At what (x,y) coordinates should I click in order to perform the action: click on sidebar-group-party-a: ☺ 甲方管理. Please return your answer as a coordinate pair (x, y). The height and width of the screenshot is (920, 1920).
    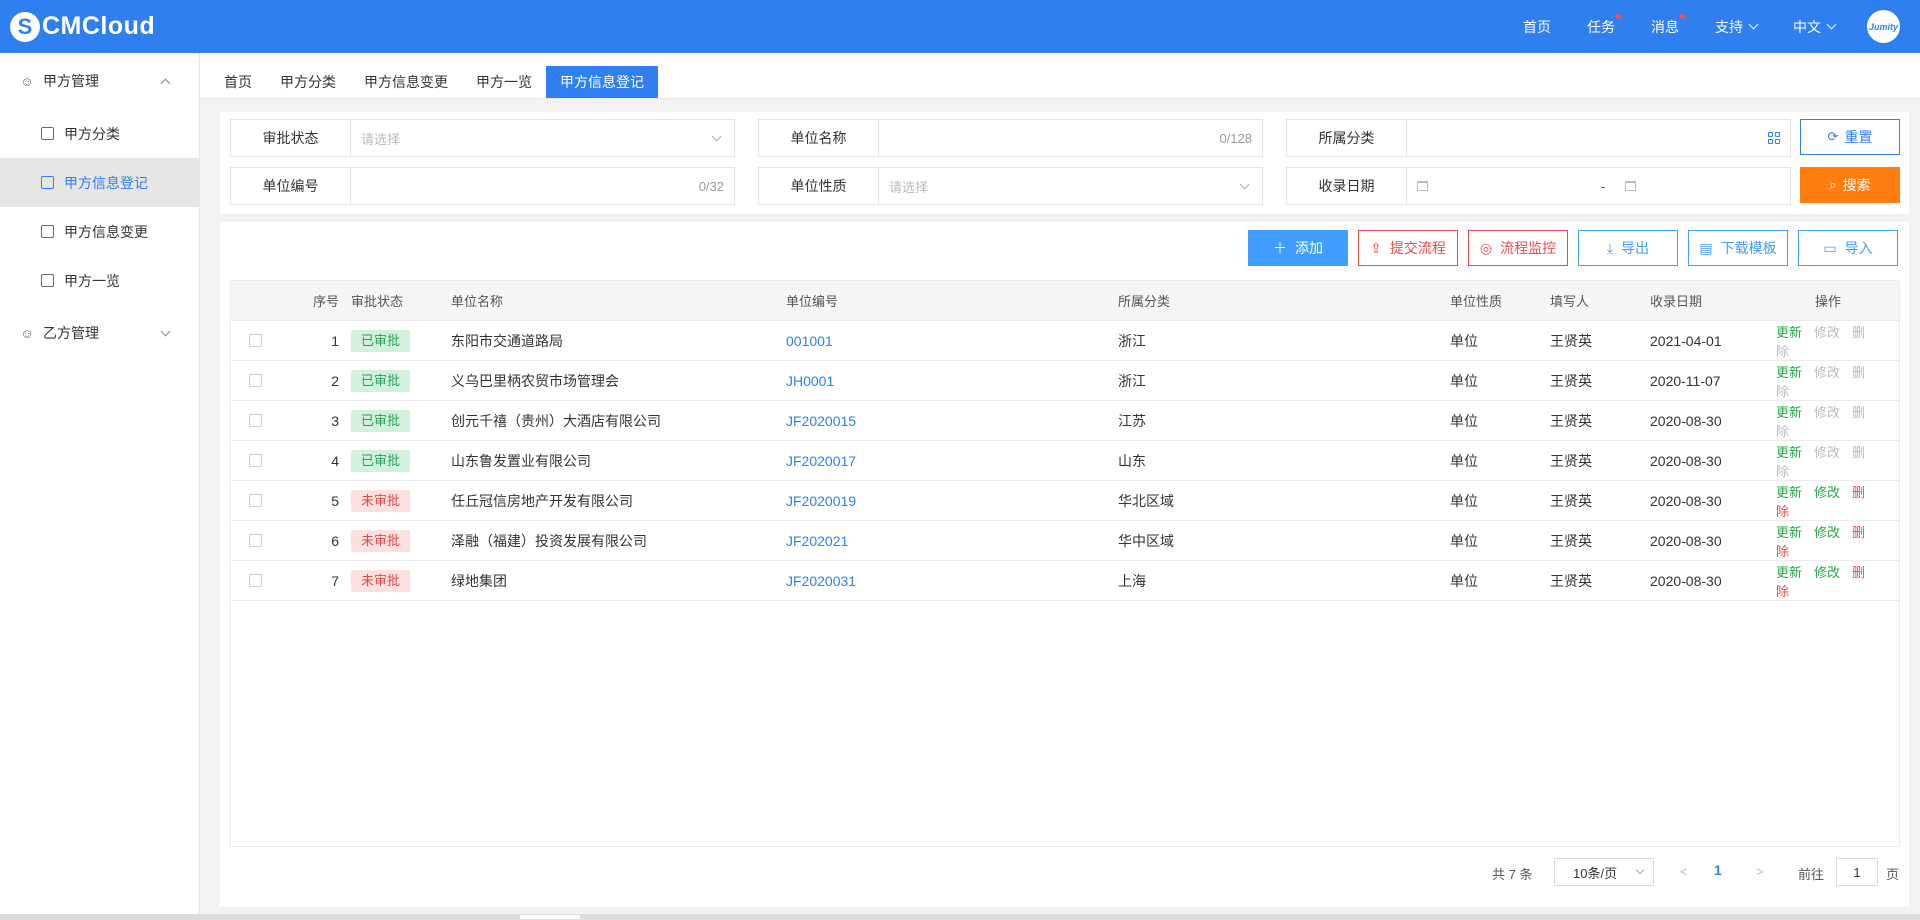
    Looking at the image, I should click on (99, 81).